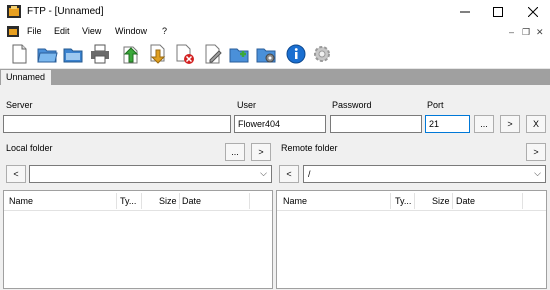 This screenshot has height=290, width=550. What do you see at coordinates (435, 105) in the screenshot?
I see `port-label: Port` at bounding box center [435, 105].